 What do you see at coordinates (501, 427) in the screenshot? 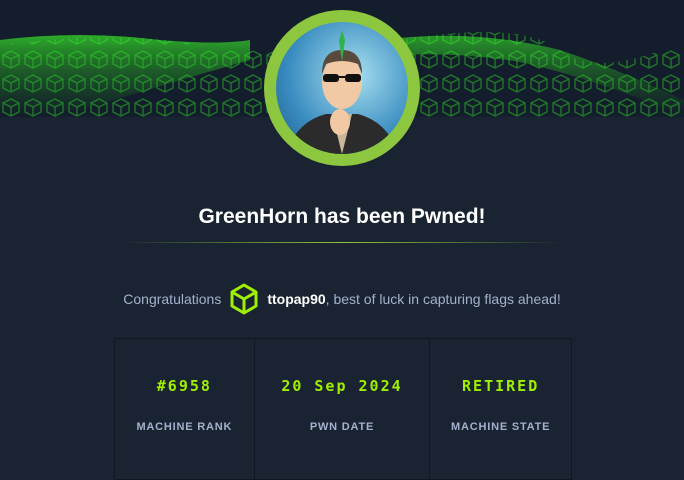
I see `stat-label: MACHINE STATE` at bounding box center [501, 427].